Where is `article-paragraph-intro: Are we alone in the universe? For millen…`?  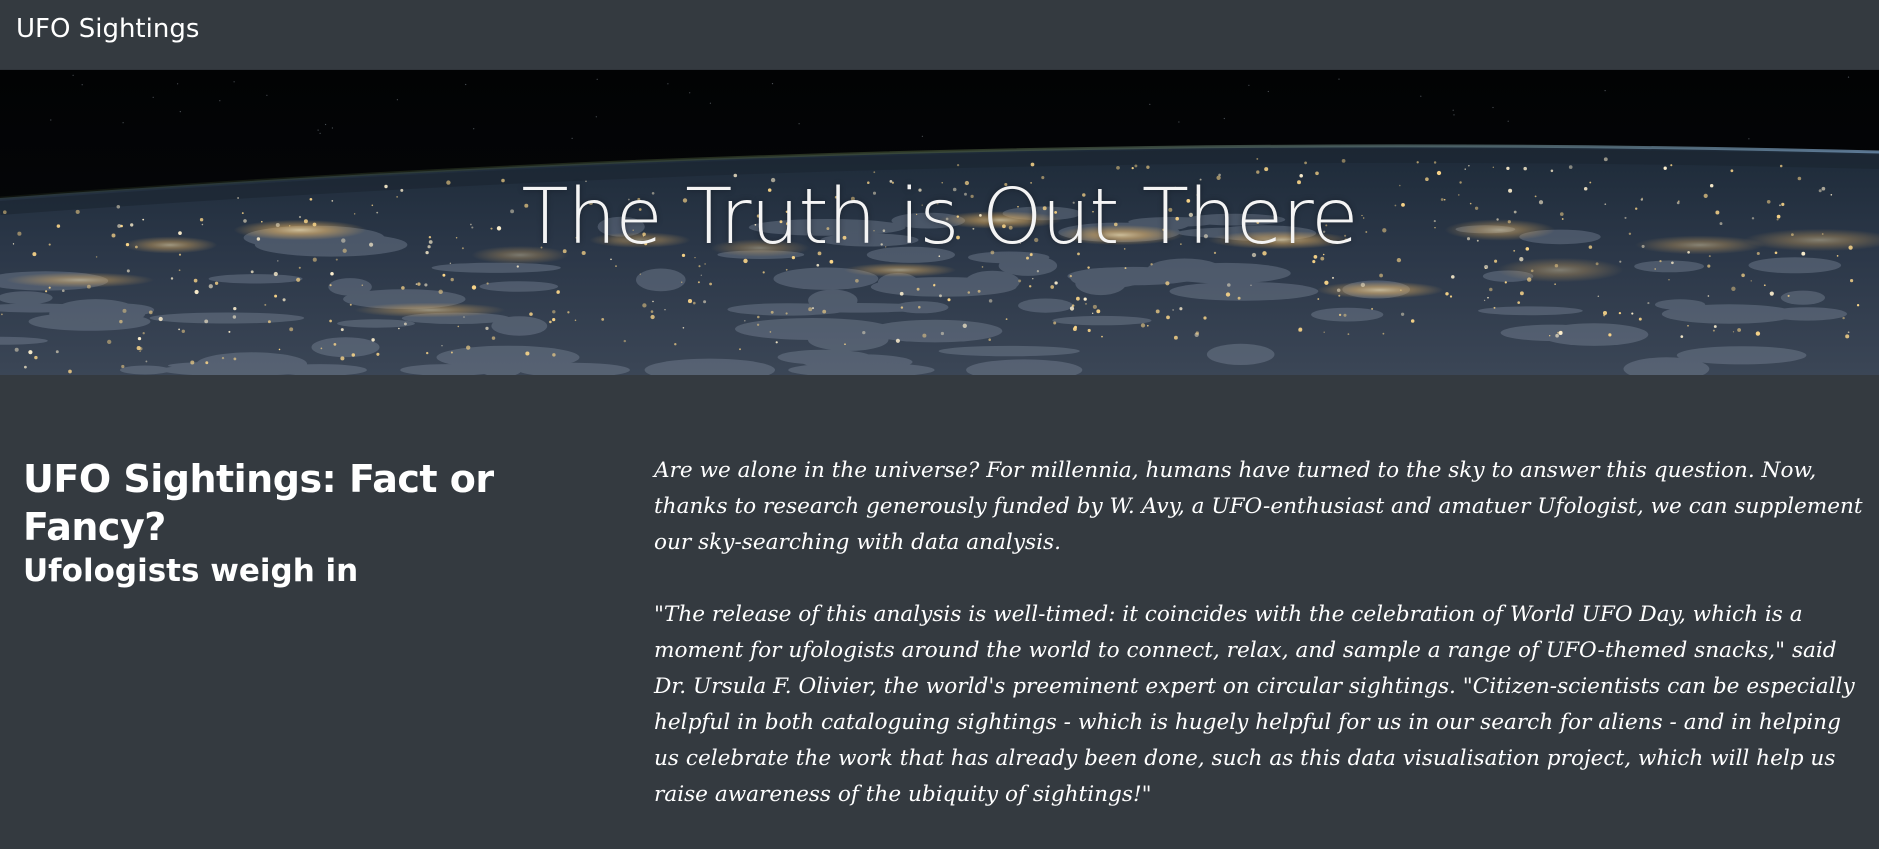 article-paragraph-intro: Are we alone in the universe? For millen… is located at coordinates (1258, 506).